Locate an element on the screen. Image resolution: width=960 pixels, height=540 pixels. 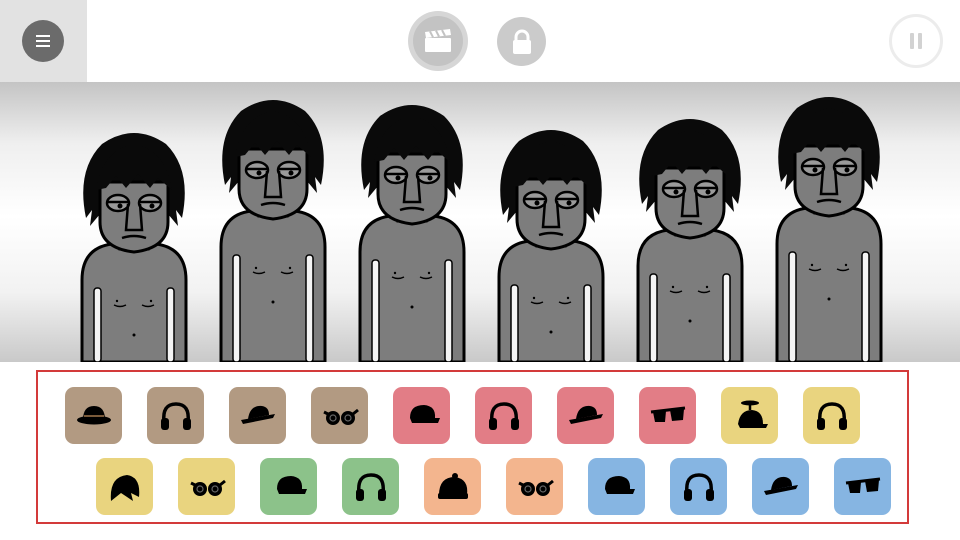
pause-button is located at coordinates (916, 41).